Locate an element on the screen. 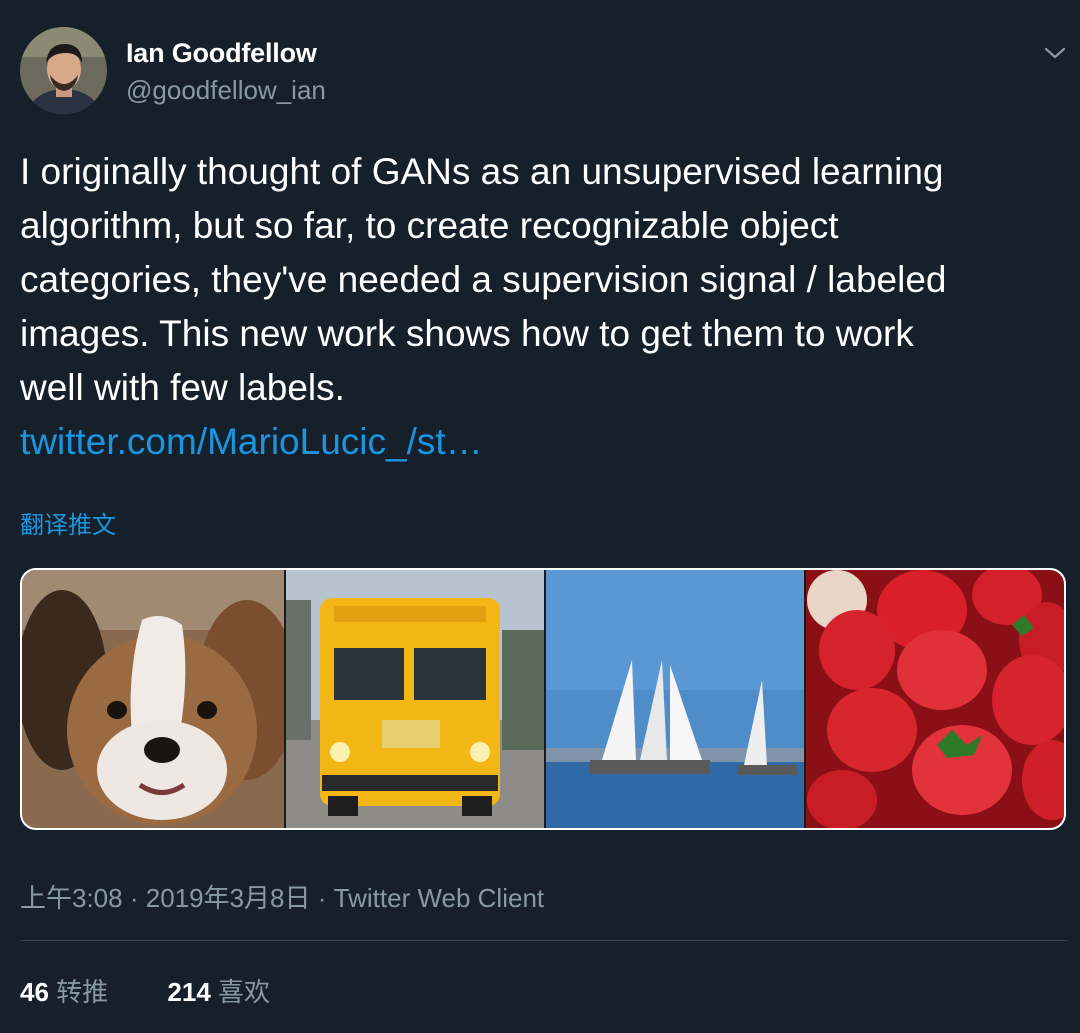 The height and width of the screenshot is (1033, 1080). strawberries-photo is located at coordinates (935, 699).